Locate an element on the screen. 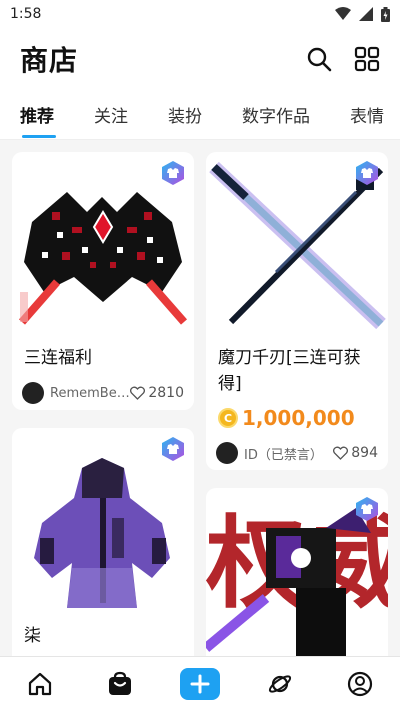 The height and width of the screenshot is (711, 400). profile-icon is located at coordinates (360, 684).